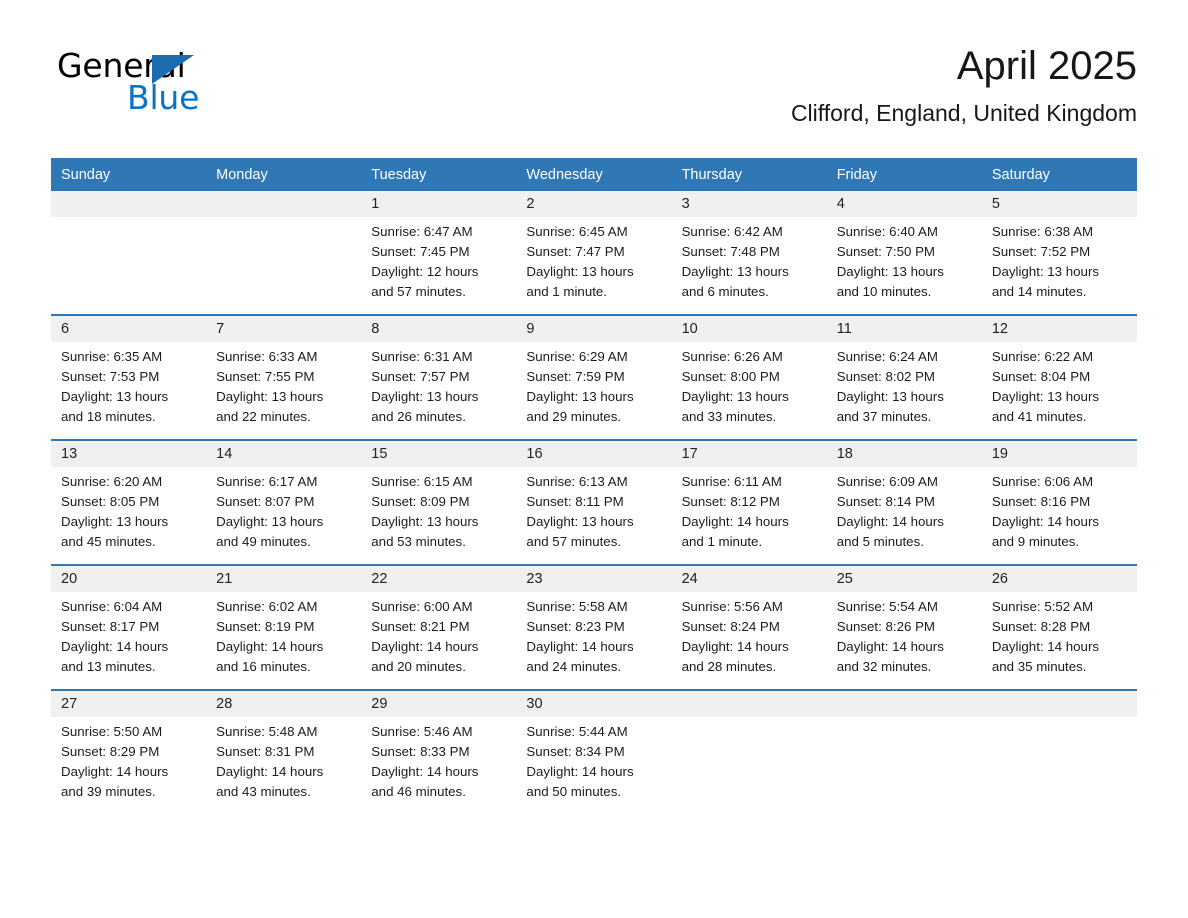  I want to click on day-detail-line: Sunrise: 5:58 AM, so click(577, 606).